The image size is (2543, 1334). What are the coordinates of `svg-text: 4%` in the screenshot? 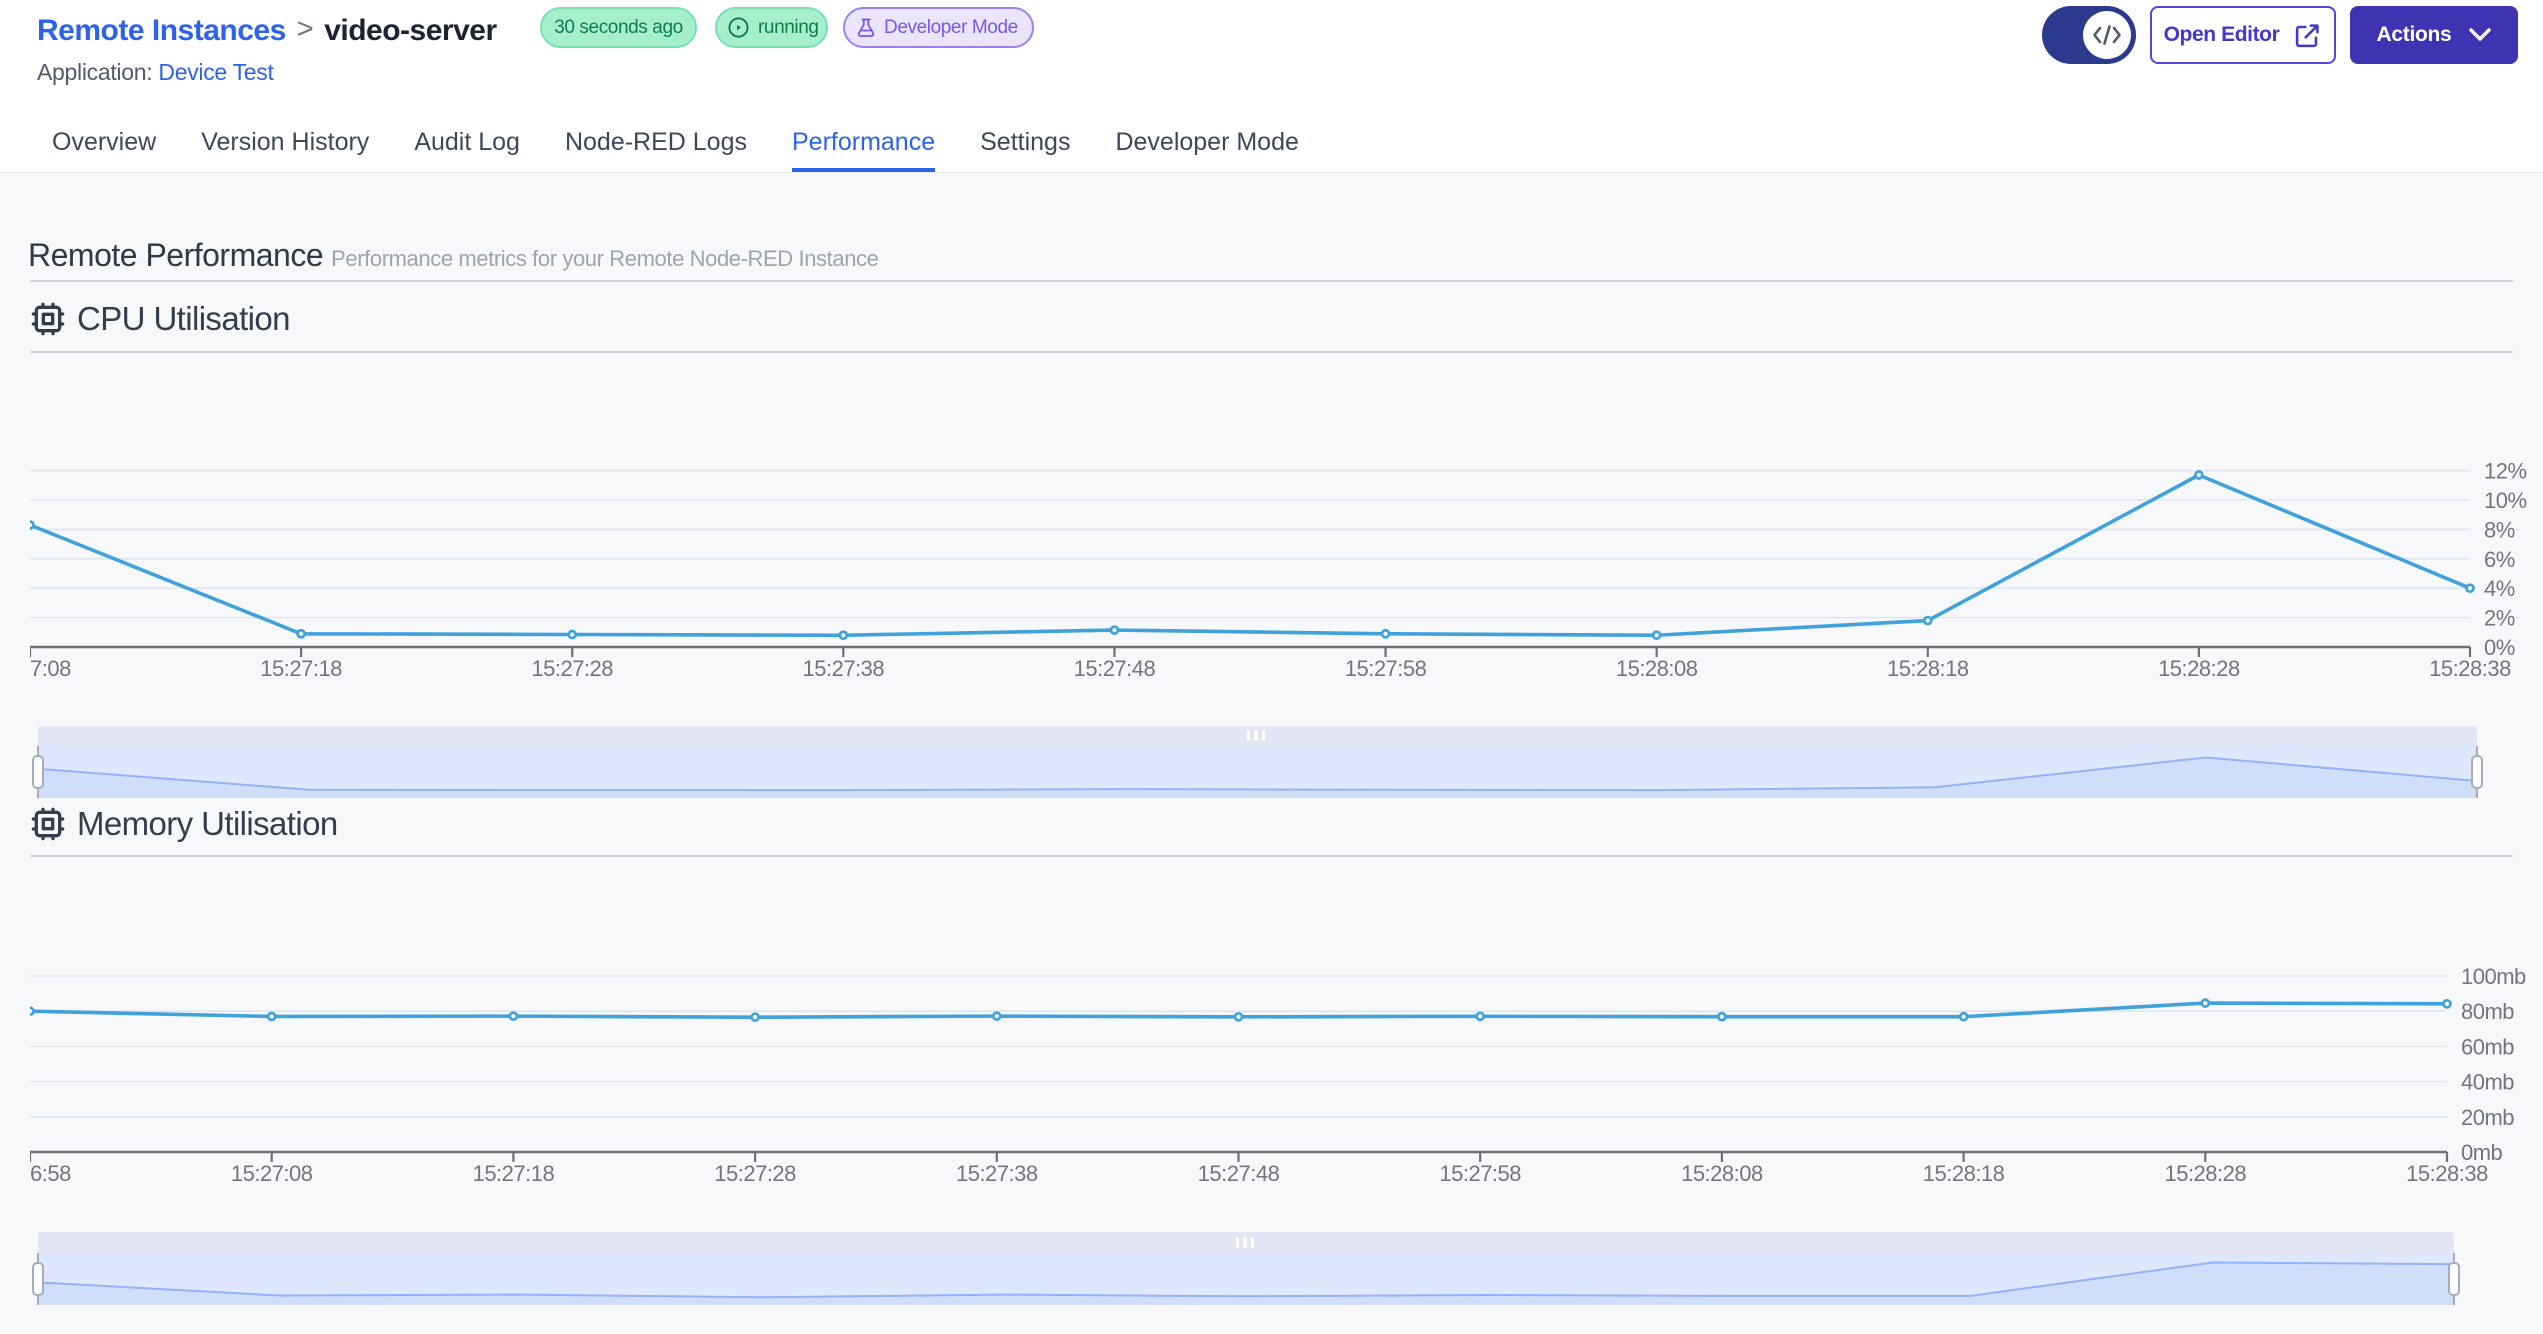 It's located at (2499, 588).